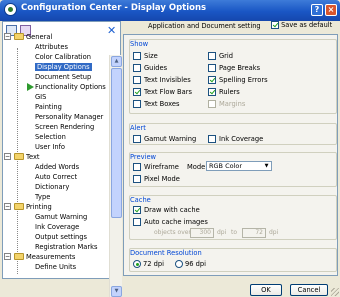  What do you see at coordinates (30, 87) in the screenshot?
I see `current-page-arrow-icon` at bounding box center [30, 87].